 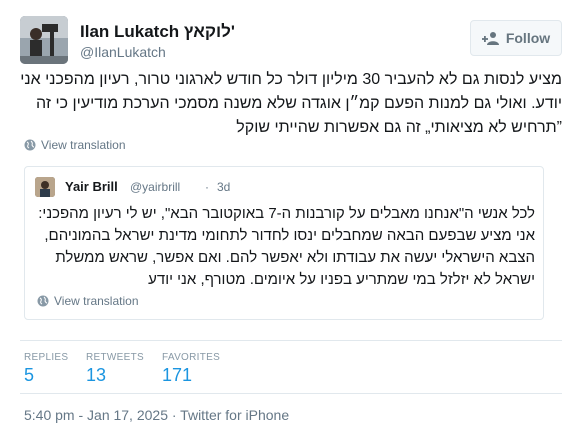 What do you see at coordinates (177, 375) in the screenshot?
I see `stat-favorites-value: 171` at bounding box center [177, 375].